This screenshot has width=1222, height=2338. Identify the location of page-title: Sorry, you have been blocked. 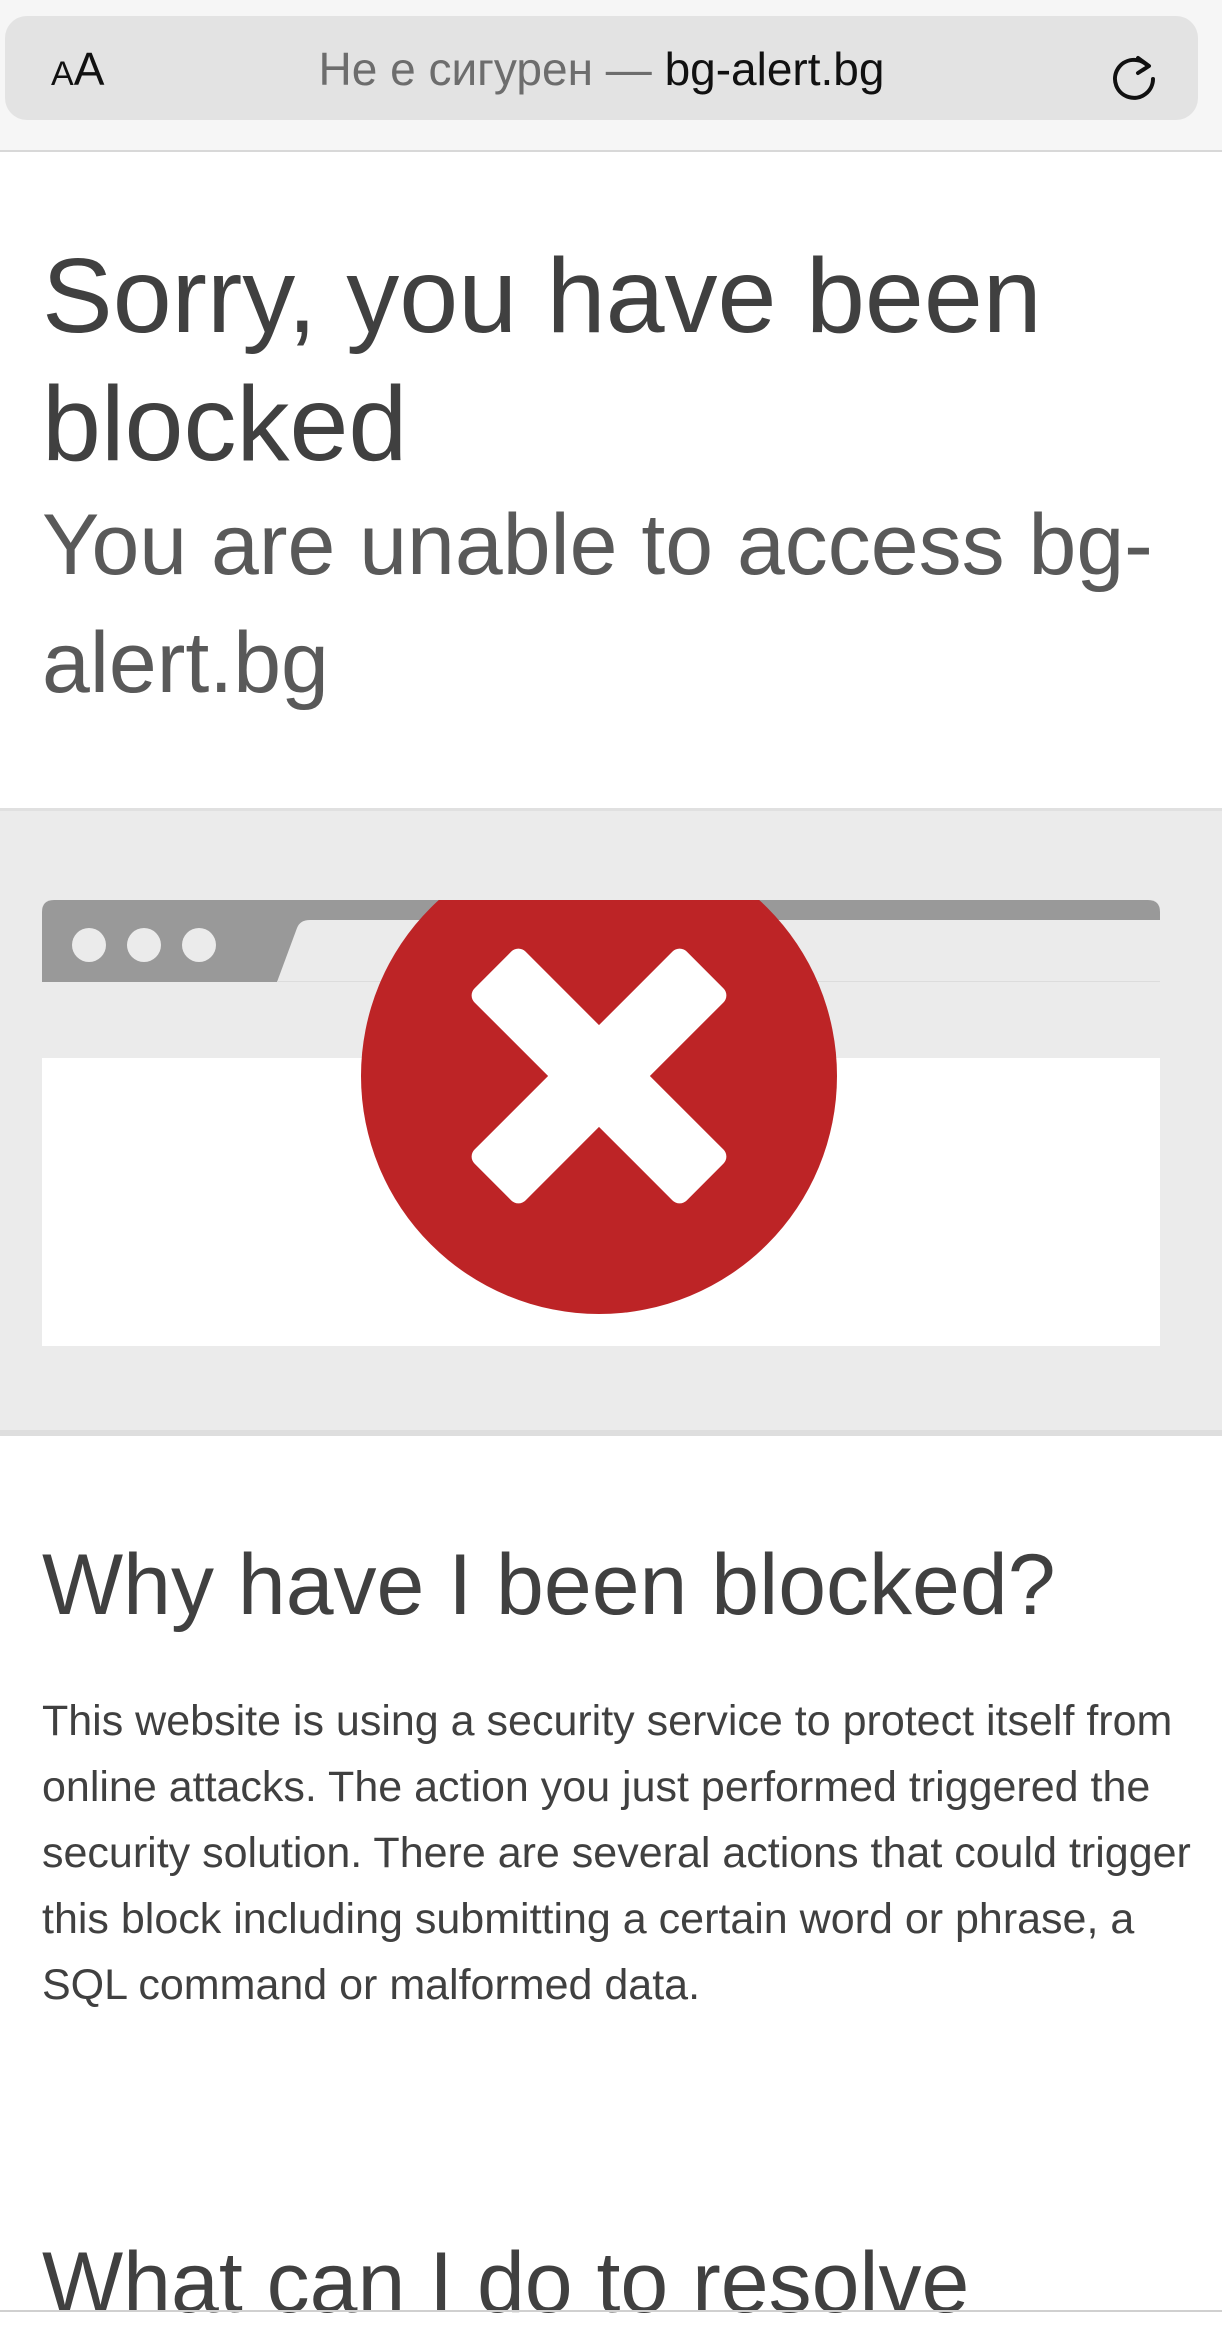
(542, 360).